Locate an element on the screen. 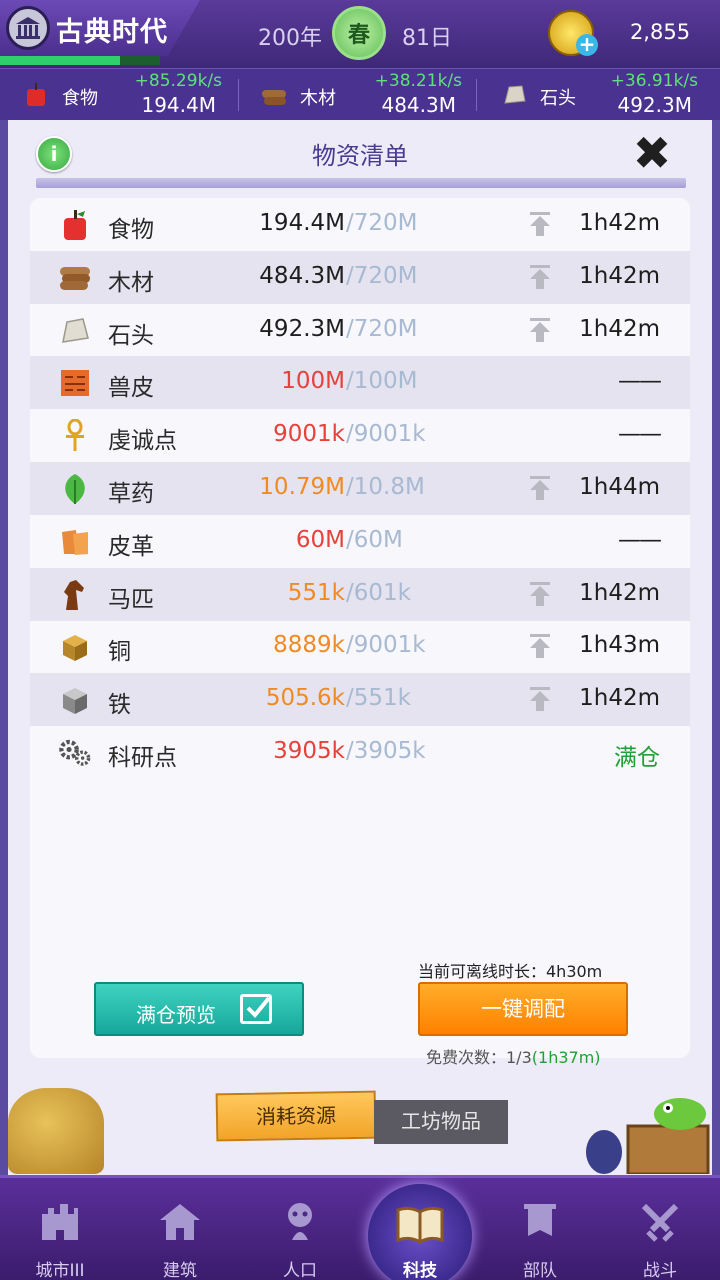 The height and width of the screenshot is (1280, 720). date-year: 200年 is located at coordinates (290, 38).